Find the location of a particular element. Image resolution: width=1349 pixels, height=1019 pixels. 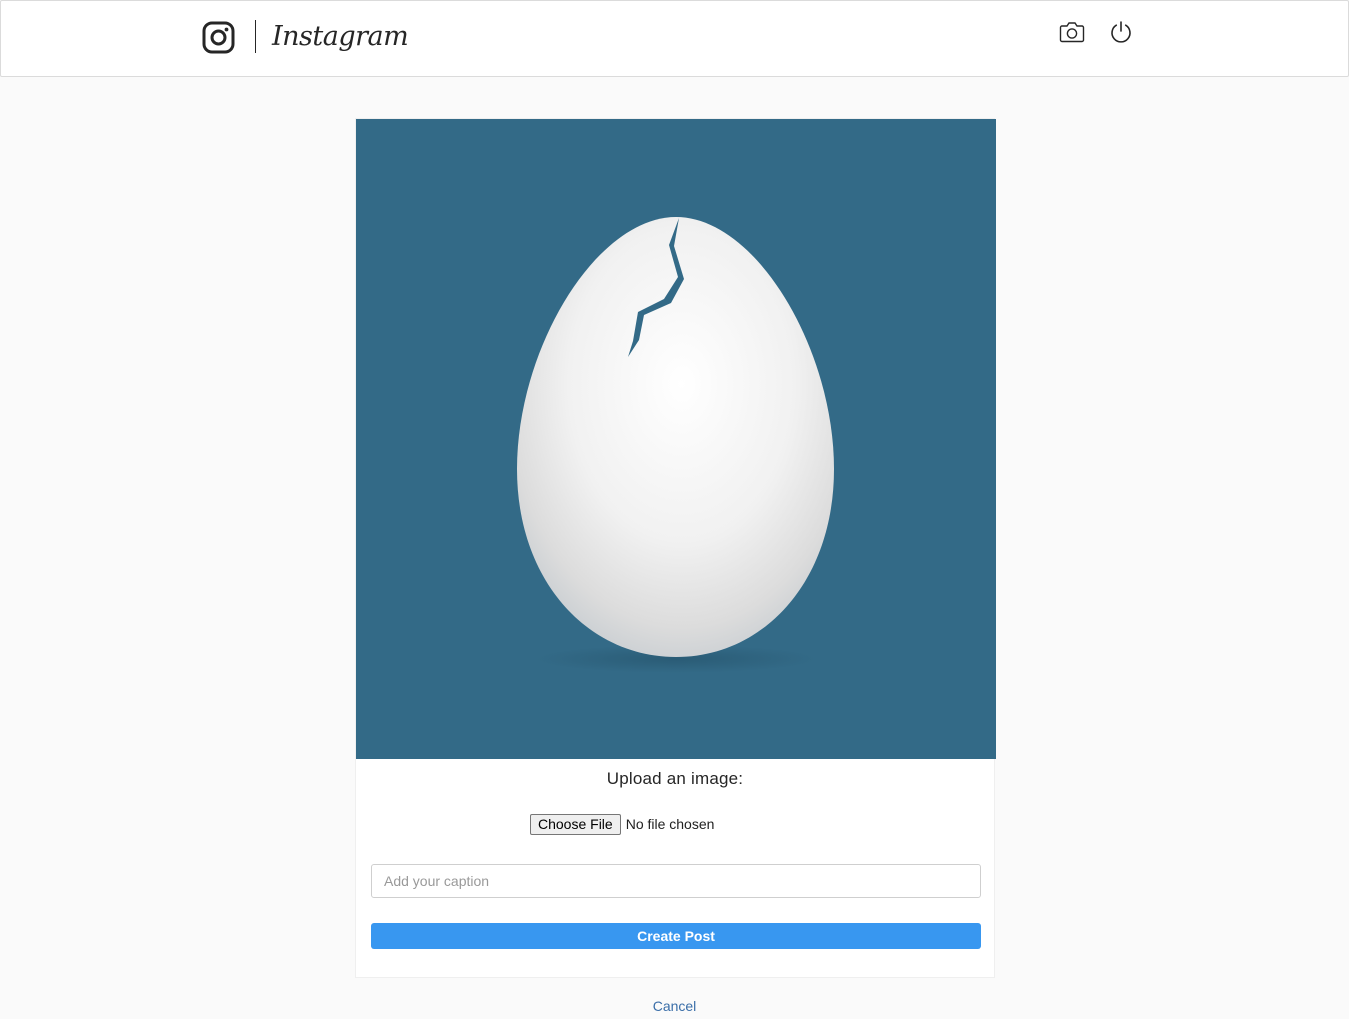

brand-divider is located at coordinates (255, 36).